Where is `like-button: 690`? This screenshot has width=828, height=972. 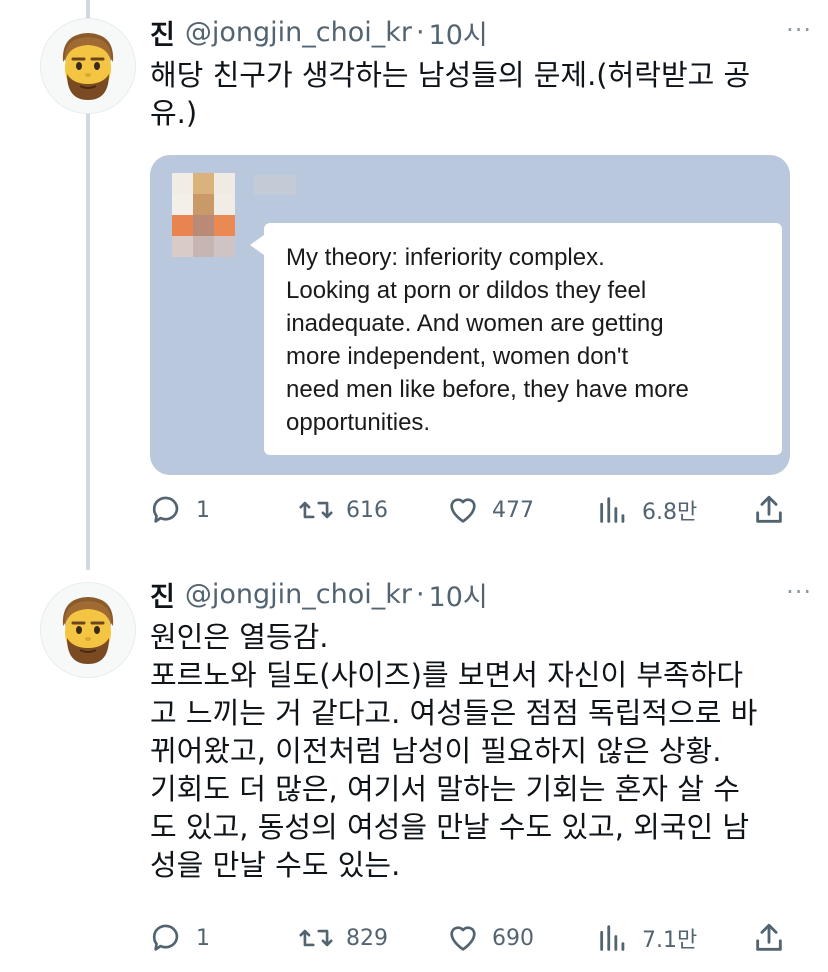 like-button: 690 is located at coordinates (490, 938).